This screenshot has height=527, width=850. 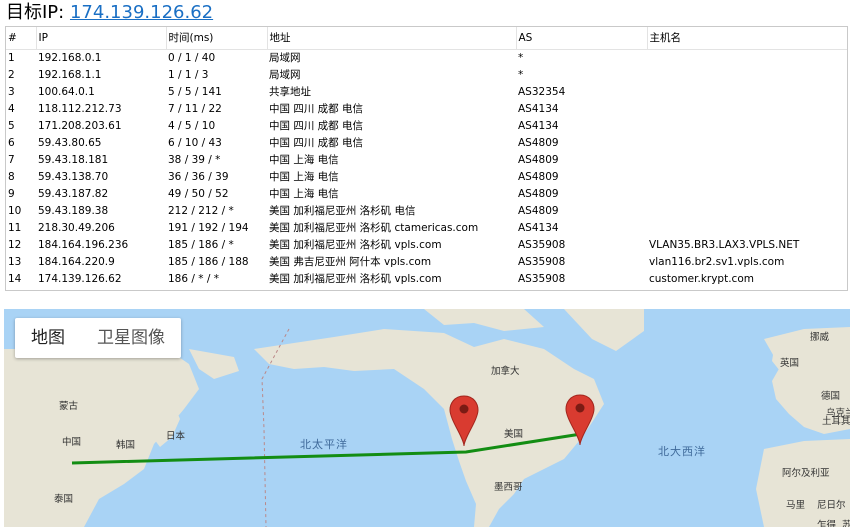 I want to click on cell-as: AS35908, so click(x=542, y=279).